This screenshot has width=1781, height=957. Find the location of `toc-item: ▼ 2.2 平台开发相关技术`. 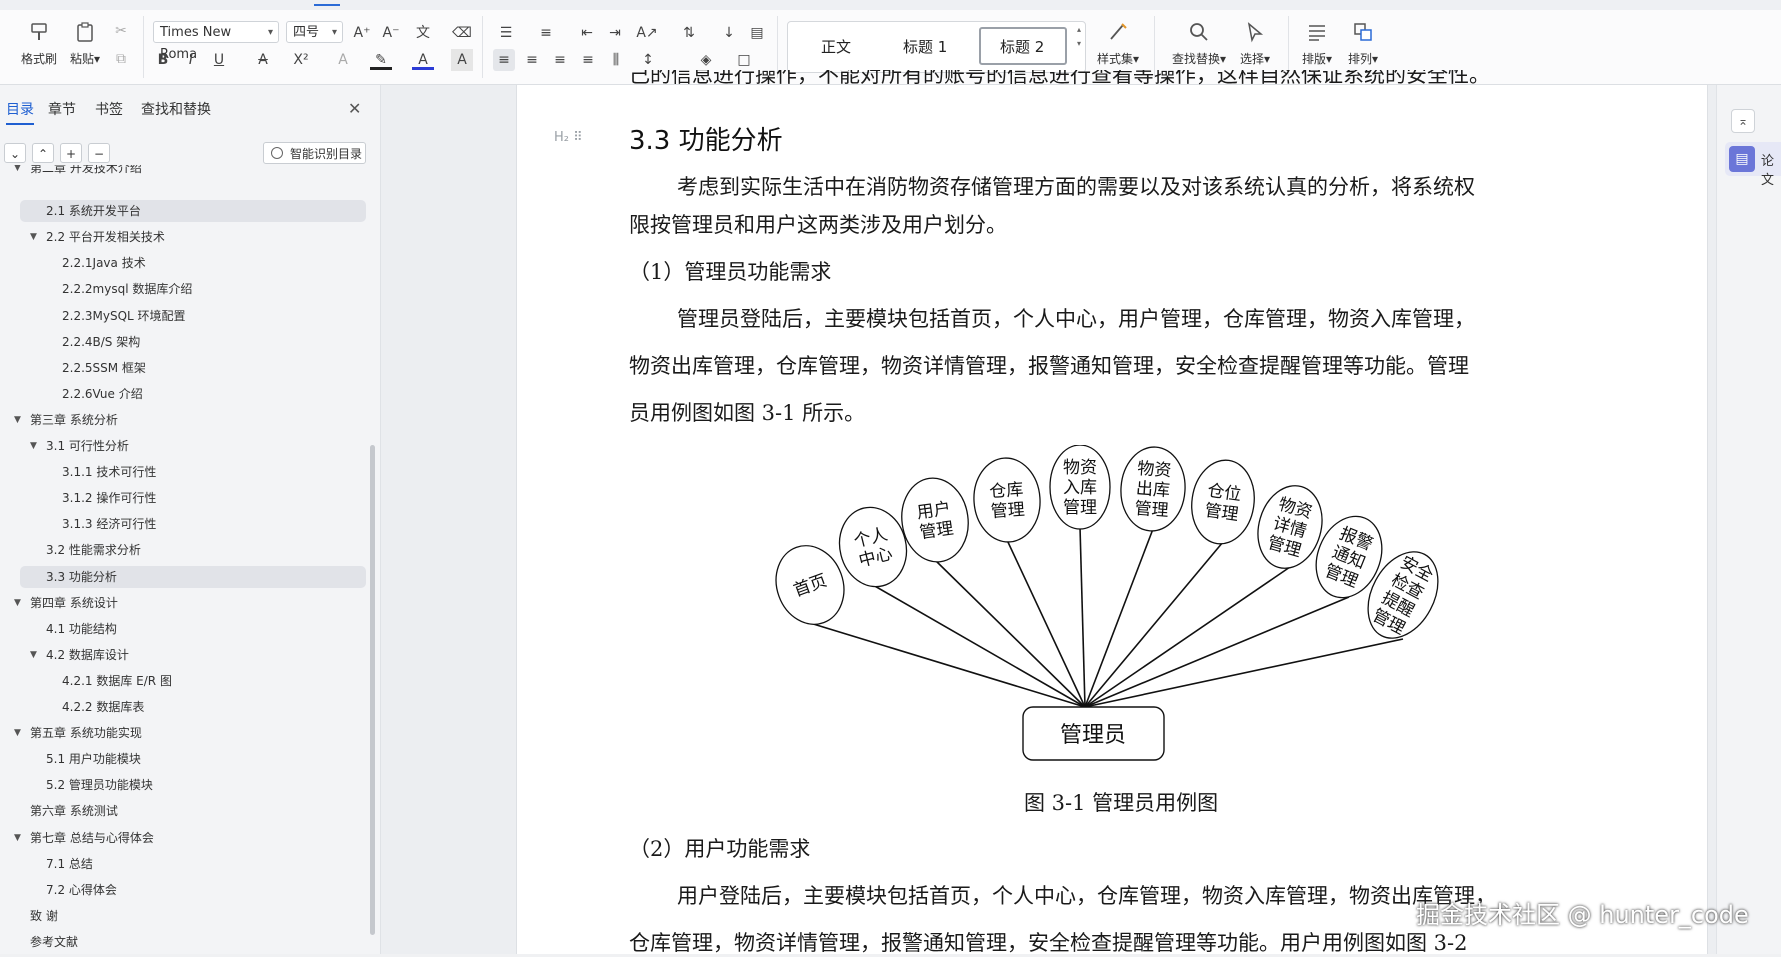

toc-item: ▼ 2.2 平台开发相关技术 is located at coordinates (180, 237).